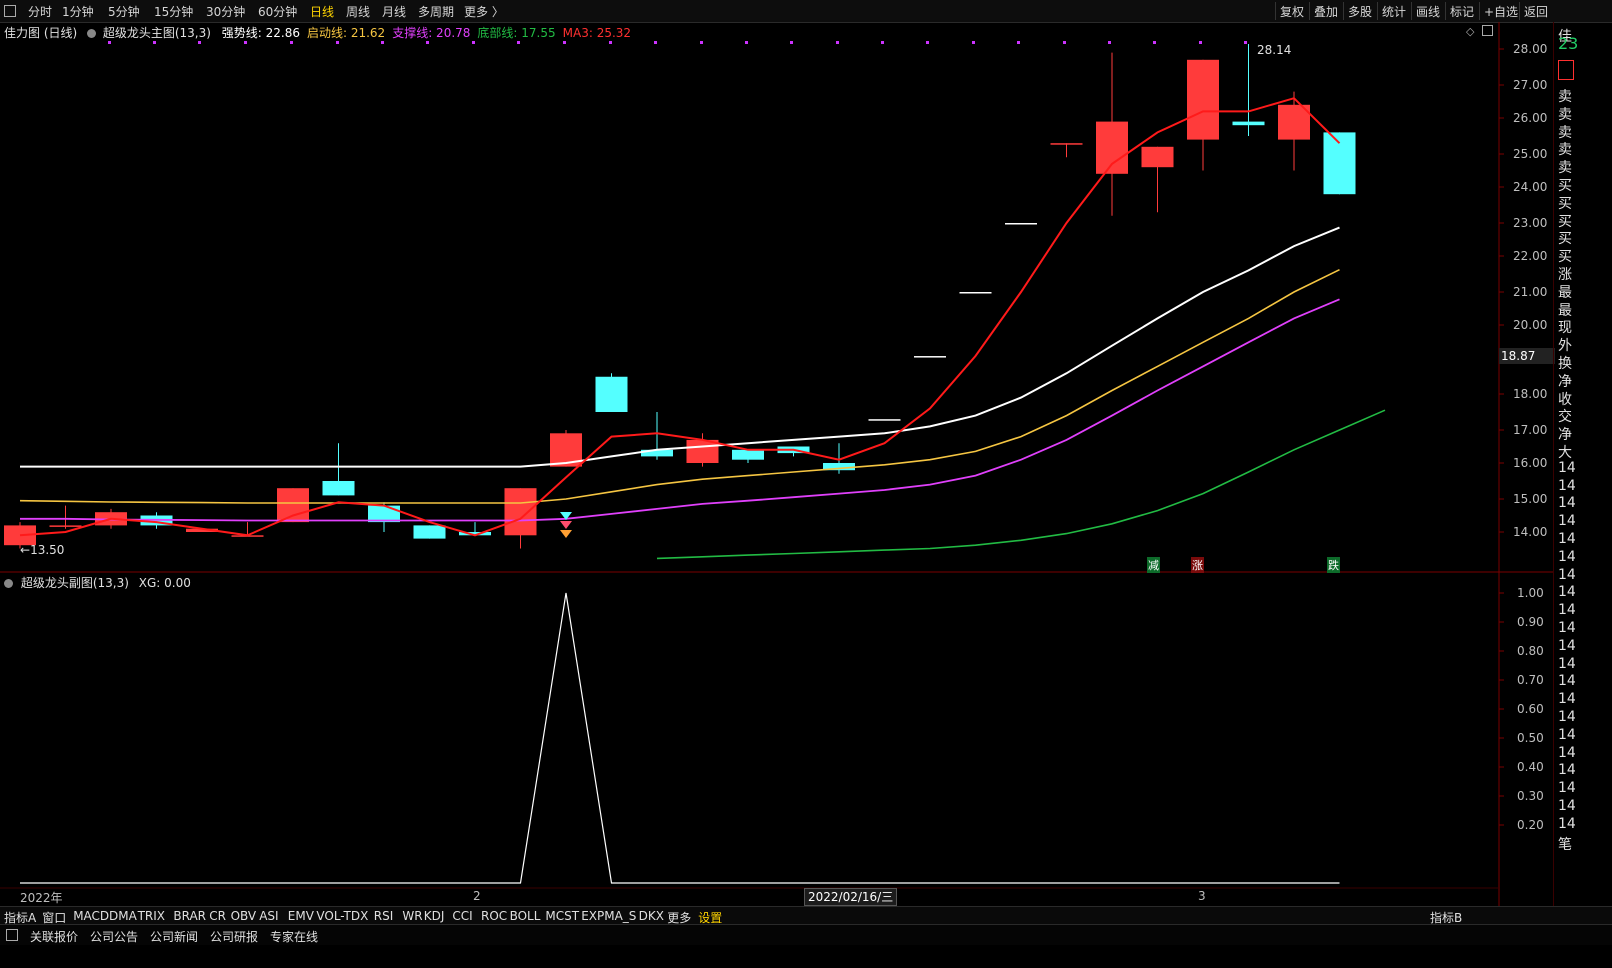 The image size is (1612, 968). Describe the element at coordinates (525, 916) in the screenshot. I see `indicator-tab-boll: BOLL` at that location.